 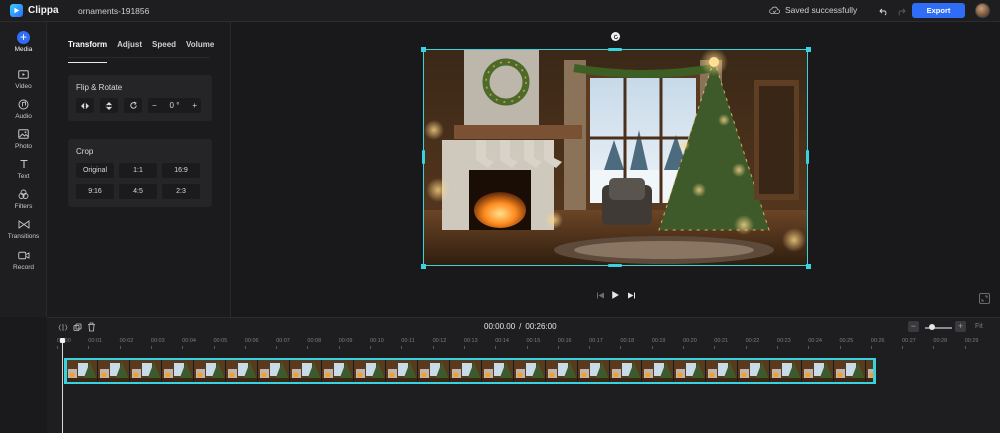 I want to click on play-button, so click(x=615, y=295).